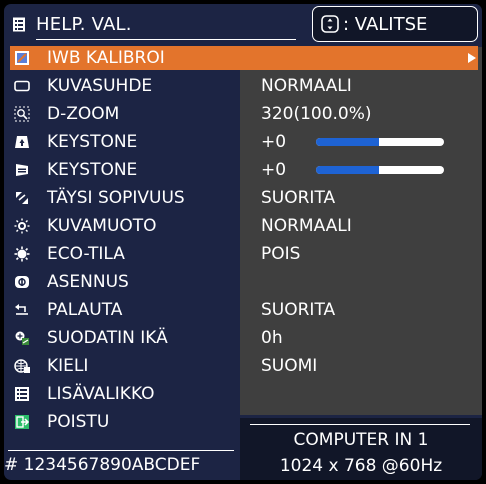 The height and width of the screenshot is (484, 486). Describe the element at coordinates (78, 422) in the screenshot. I see `menu-item-label: POISTU` at that location.